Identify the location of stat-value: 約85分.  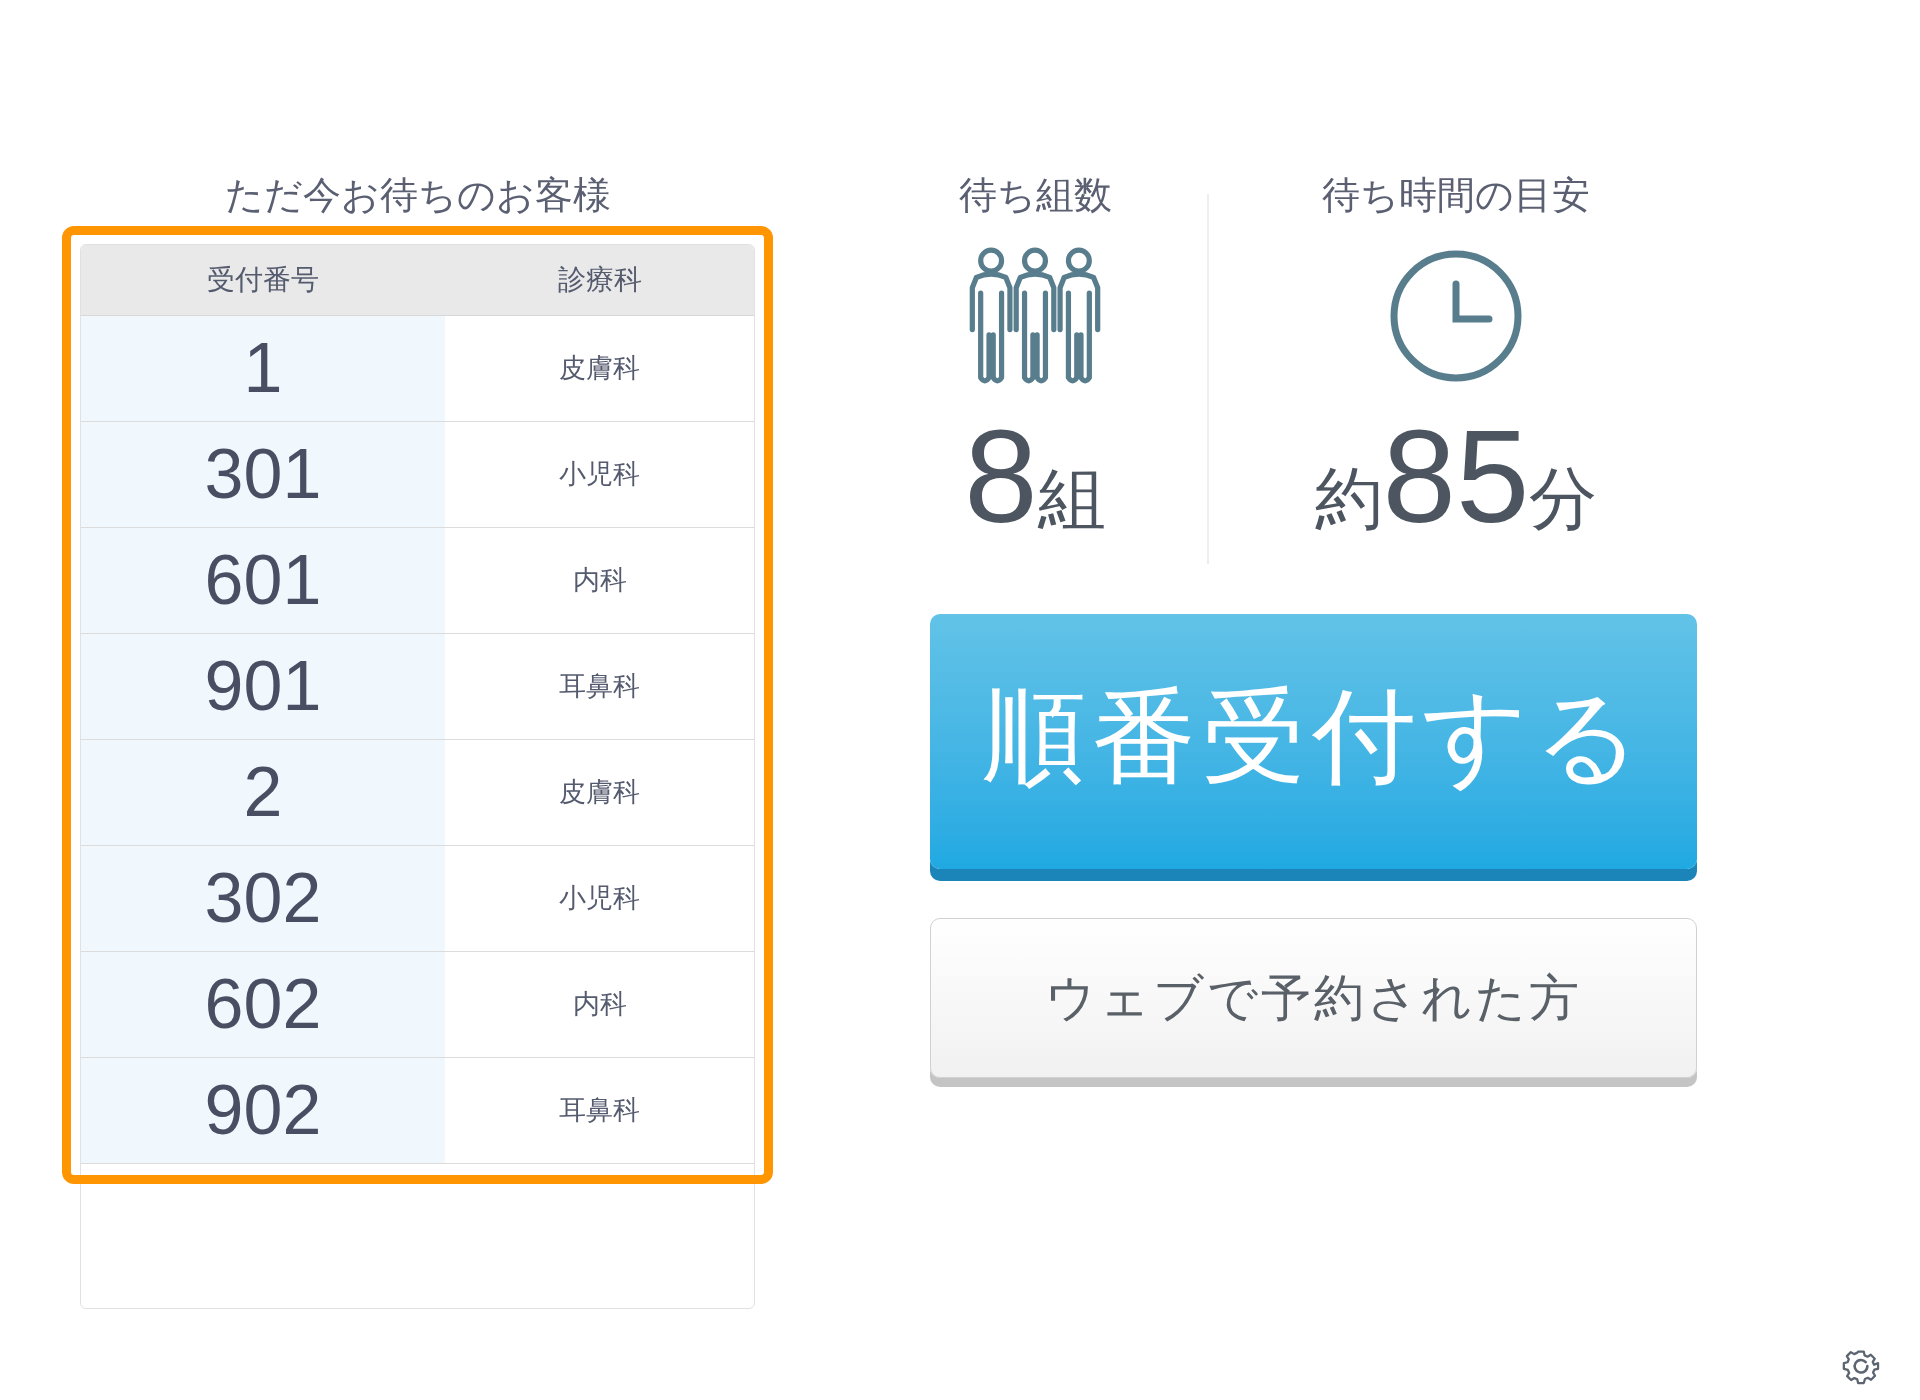
(1456, 477).